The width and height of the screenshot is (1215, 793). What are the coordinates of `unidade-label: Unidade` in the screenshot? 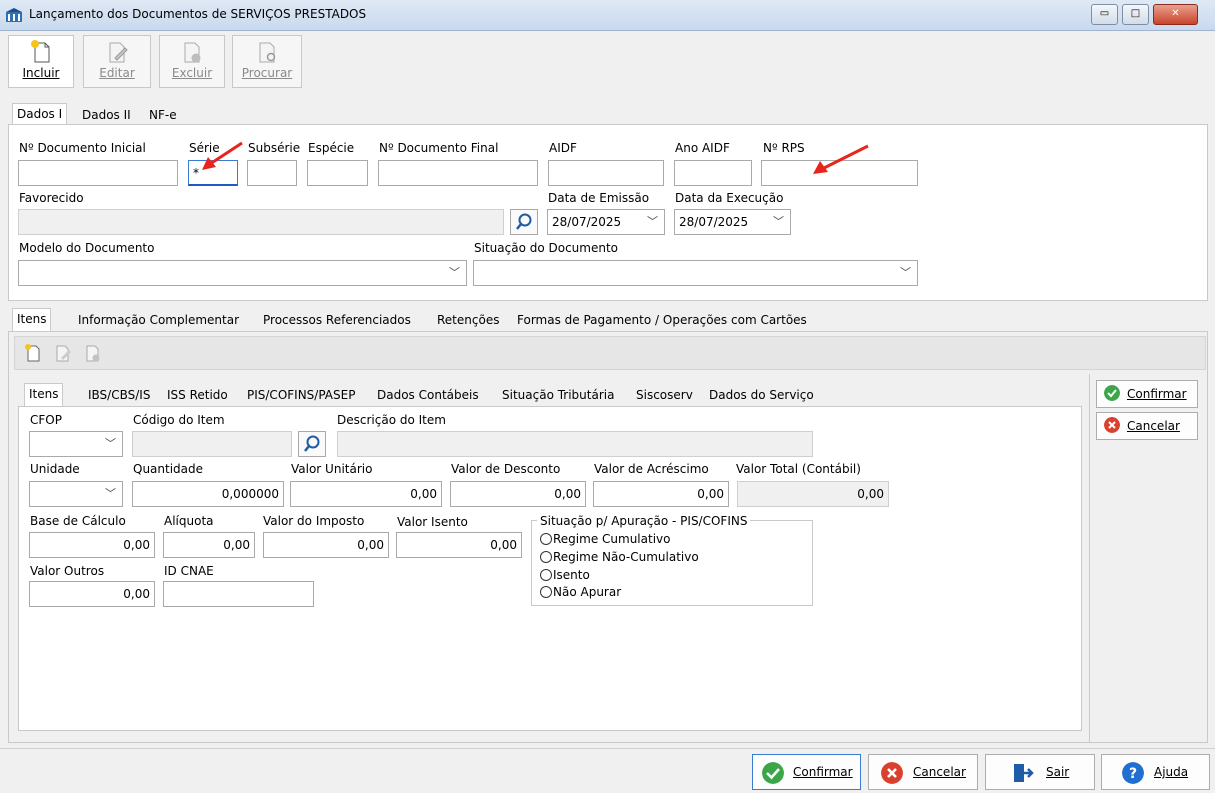 It's located at (55, 469).